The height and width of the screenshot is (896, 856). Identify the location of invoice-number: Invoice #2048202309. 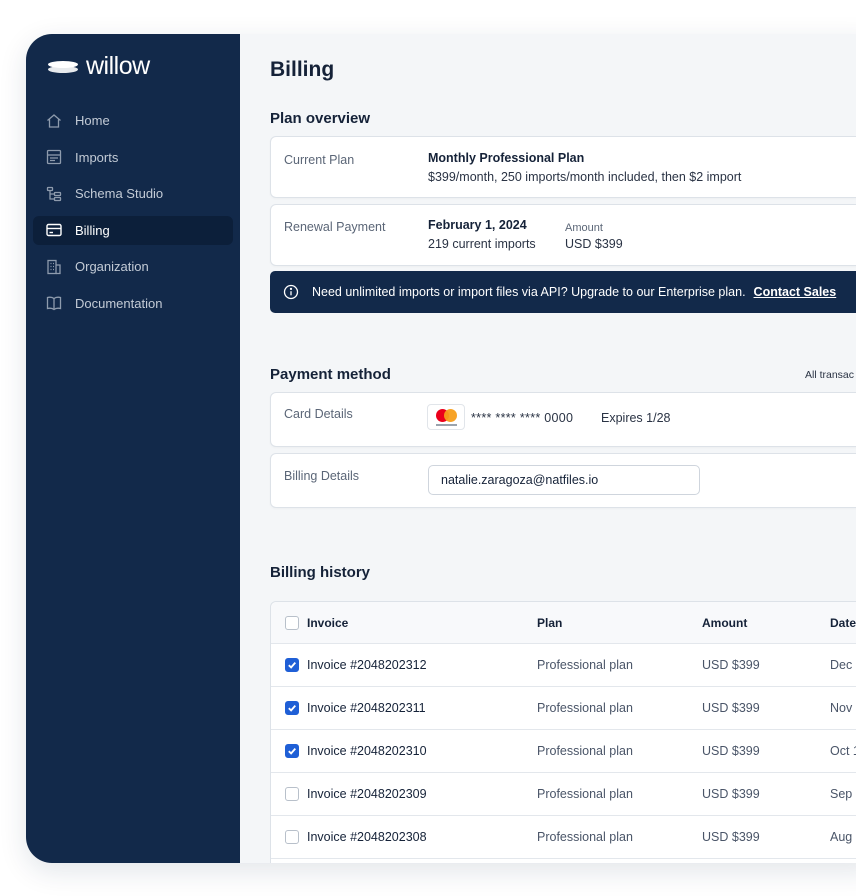
(367, 794).